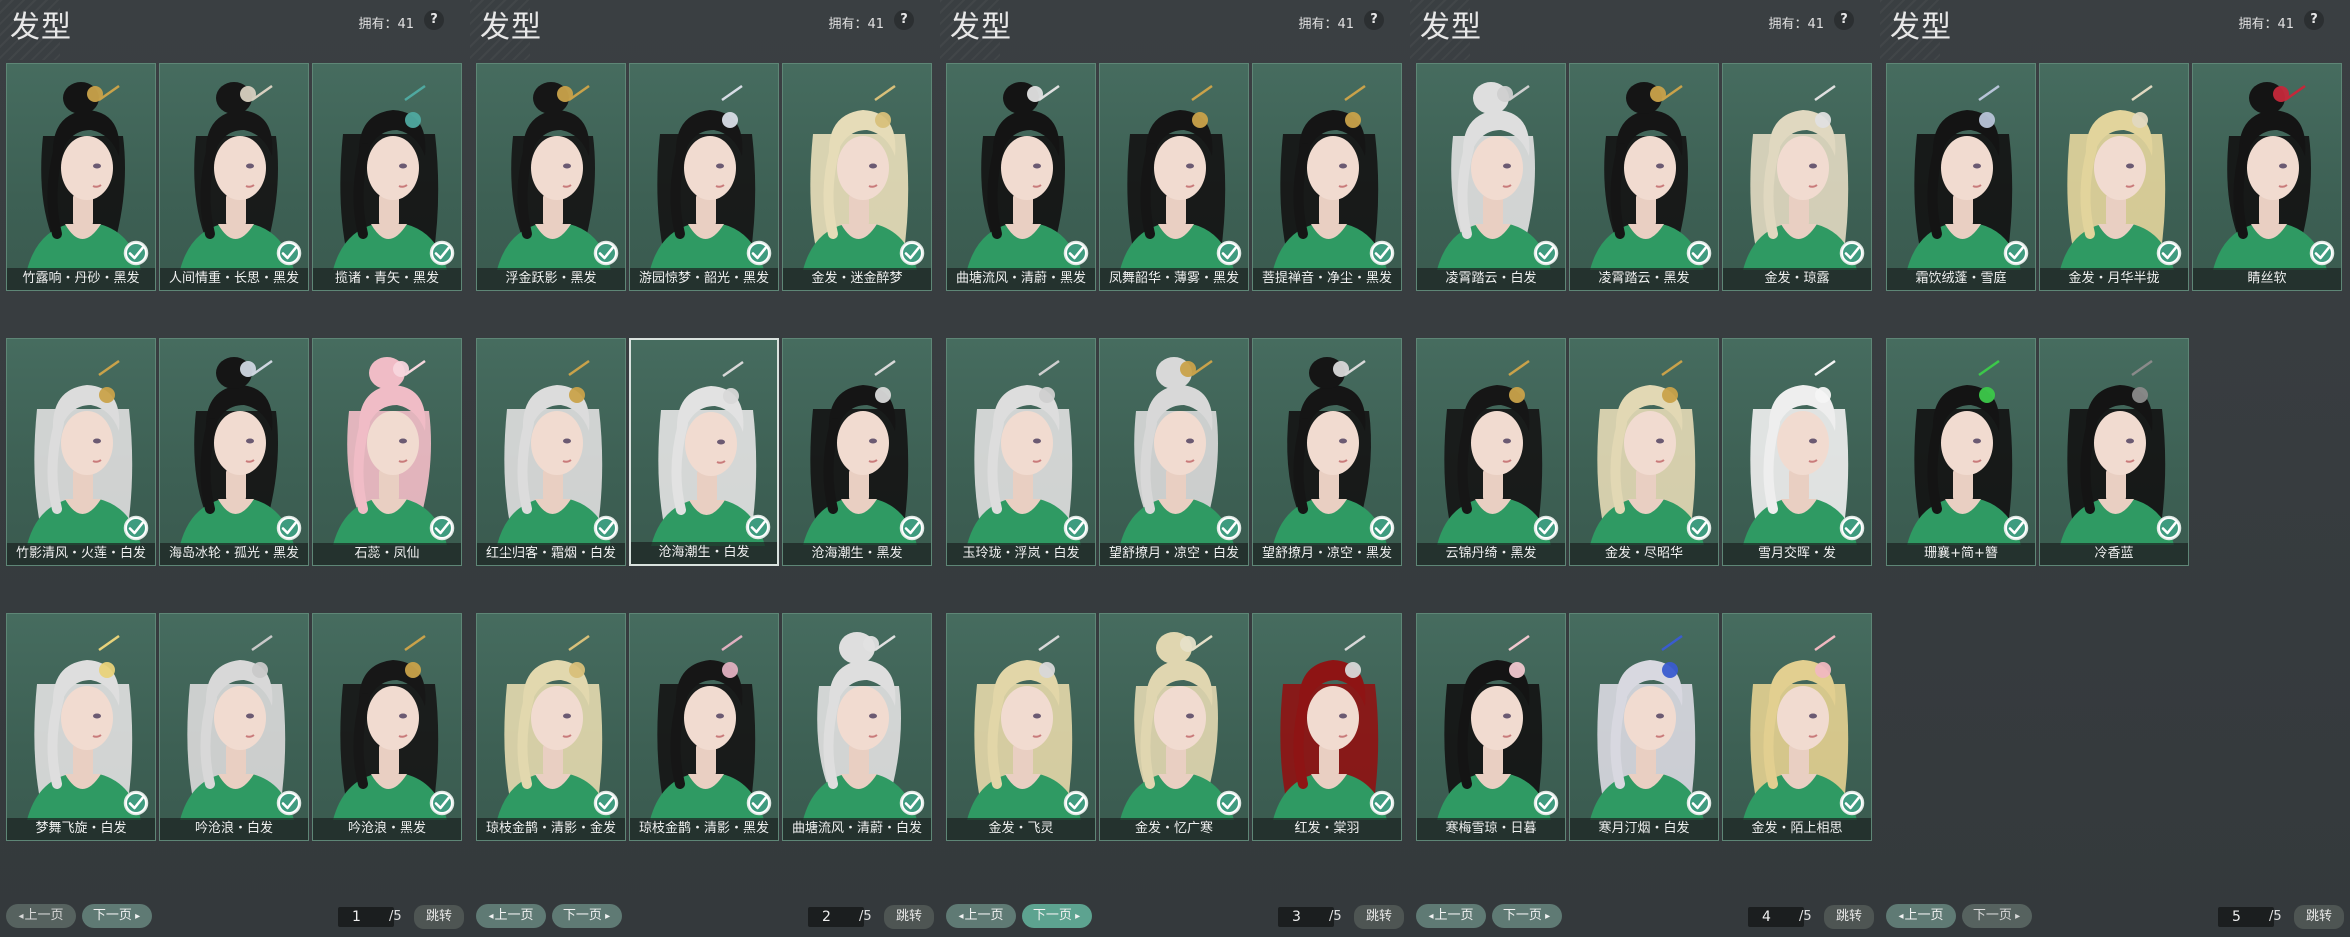  I want to click on hairstyle-name: 竹露响・丹砂・黑发, so click(81, 279).